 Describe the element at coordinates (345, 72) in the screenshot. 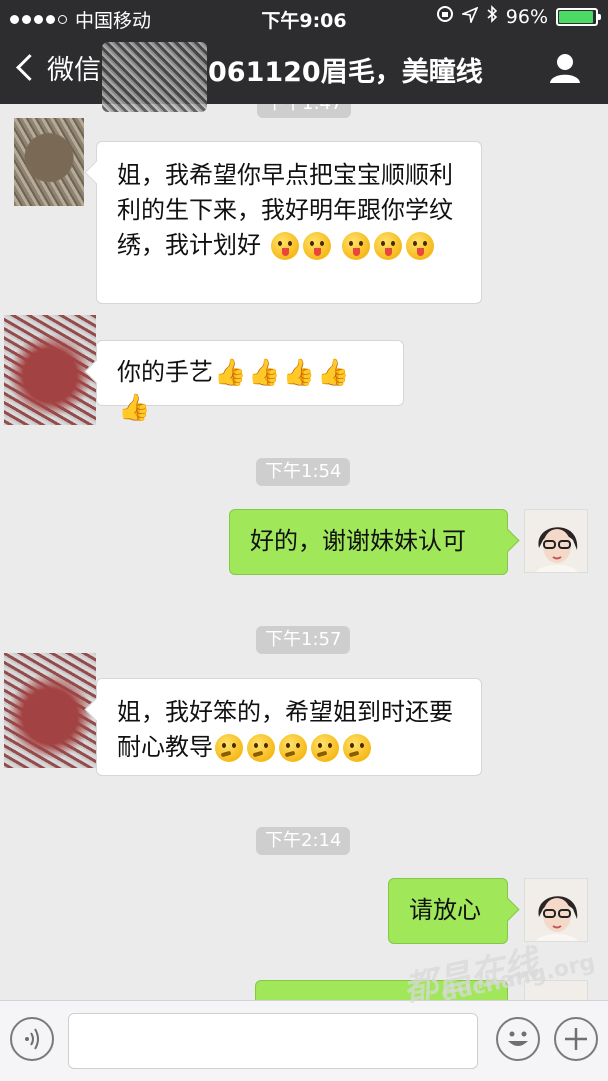

I see `chat-title: 061120眉毛，美瞳线` at that location.